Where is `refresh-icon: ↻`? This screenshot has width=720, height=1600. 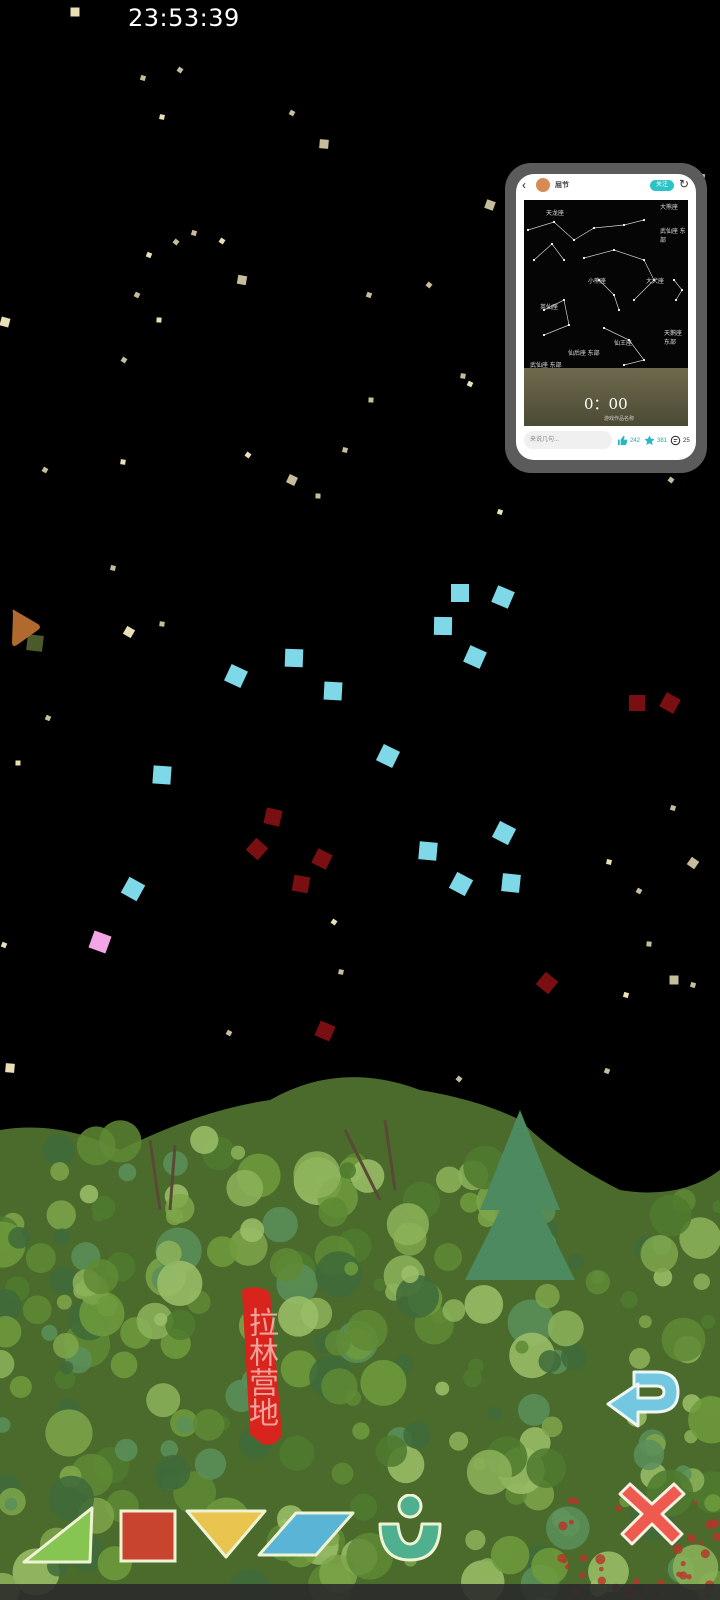 refresh-icon: ↻ is located at coordinates (684, 184).